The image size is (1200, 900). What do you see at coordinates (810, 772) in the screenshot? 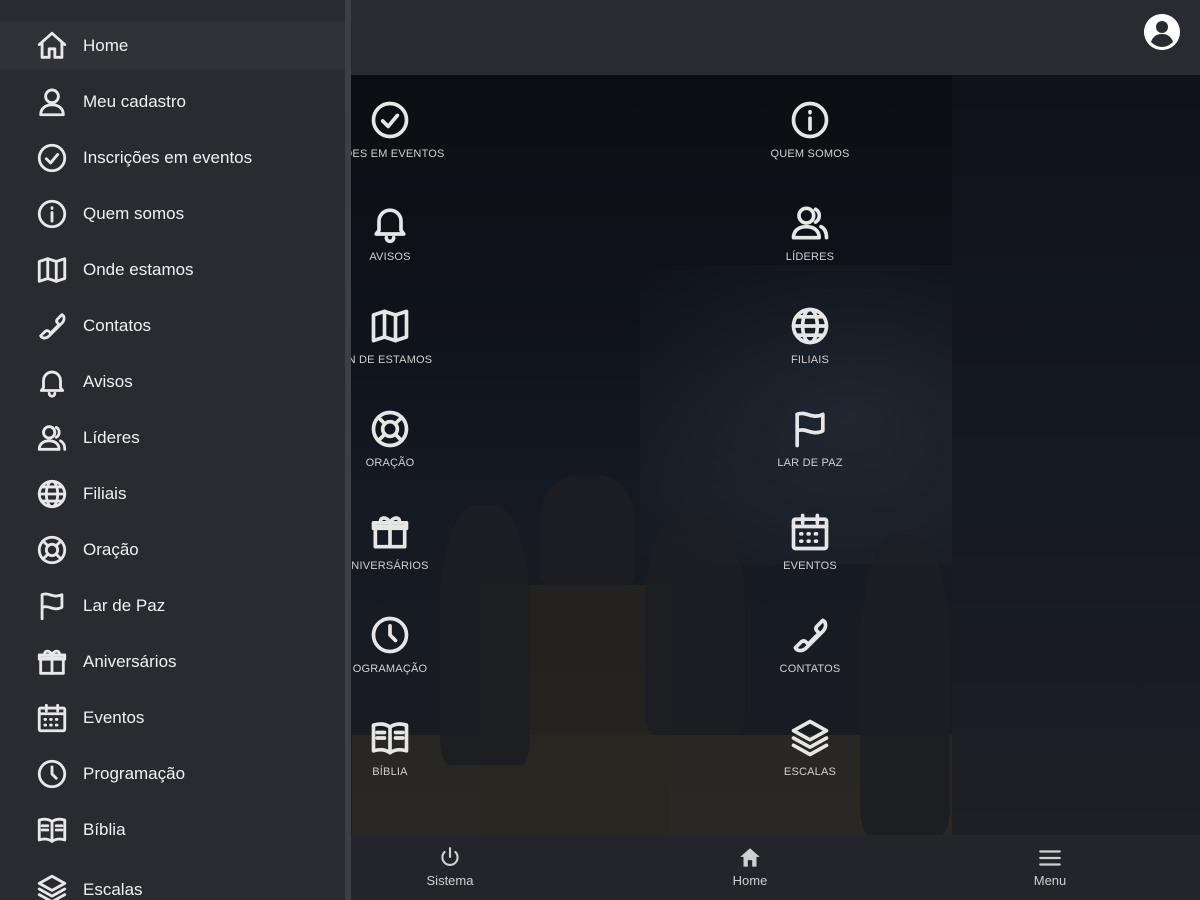
I see `grid-tile-label: ESCALAS` at bounding box center [810, 772].